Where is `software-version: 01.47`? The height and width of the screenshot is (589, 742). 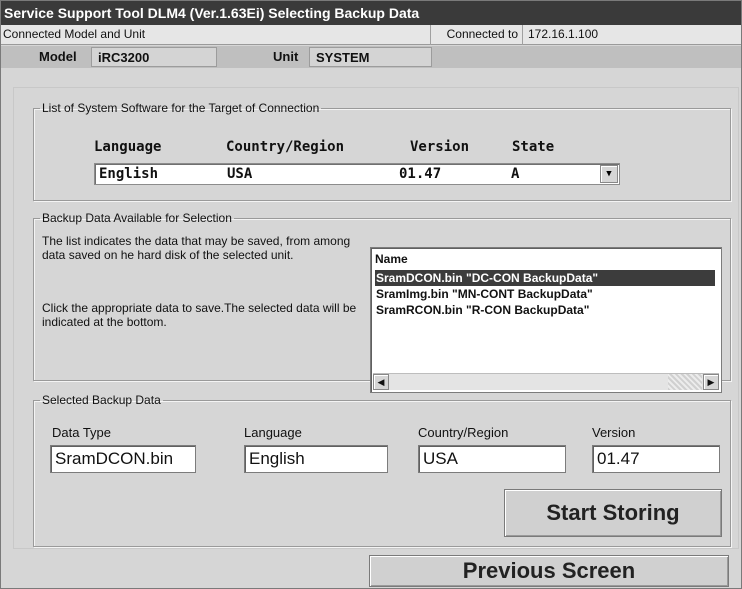
software-version: 01.47 is located at coordinates (420, 174).